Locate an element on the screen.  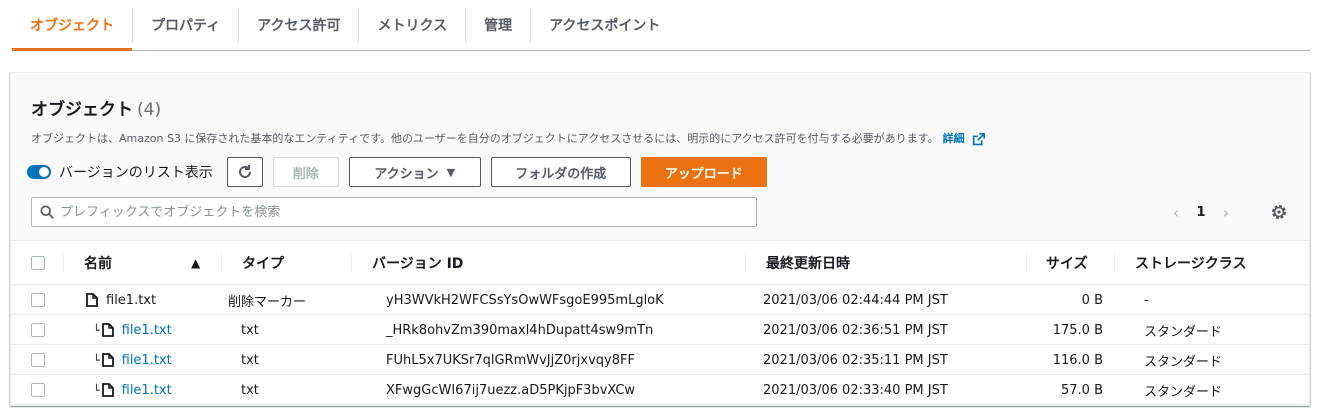
version-id-cell: XFwgGcWI67ij7uezz.aD5PKjpF3bvXCw is located at coordinates (511, 390).